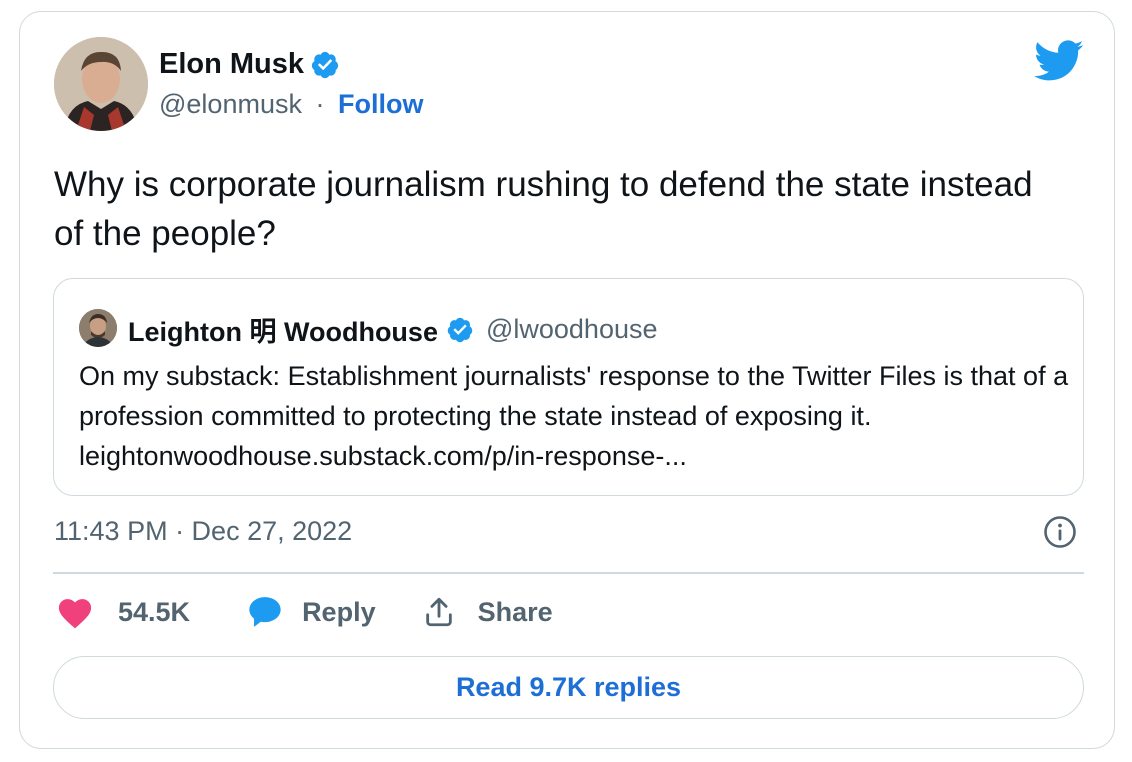  I want to click on info-icon, so click(1060, 532).